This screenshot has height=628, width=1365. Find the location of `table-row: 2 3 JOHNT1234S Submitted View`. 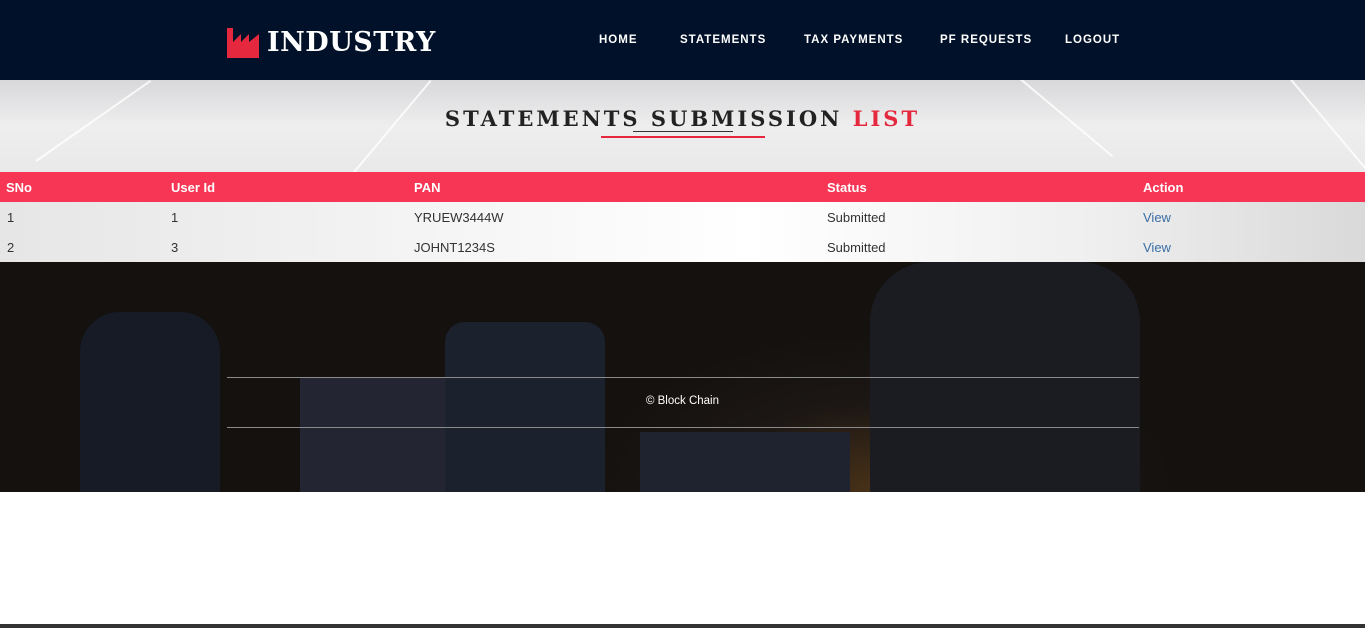

table-row: 2 3 JOHNT1234S Submitted View is located at coordinates (682, 247).